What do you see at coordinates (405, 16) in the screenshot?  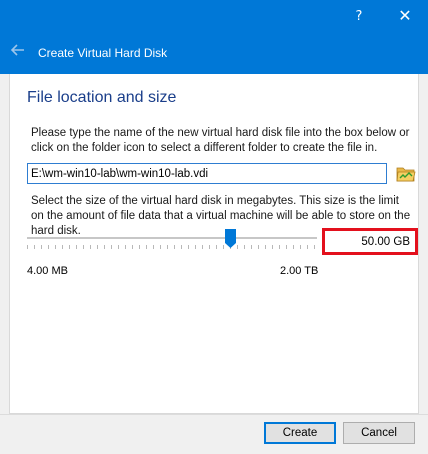 I see `close-button: ✕` at bounding box center [405, 16].